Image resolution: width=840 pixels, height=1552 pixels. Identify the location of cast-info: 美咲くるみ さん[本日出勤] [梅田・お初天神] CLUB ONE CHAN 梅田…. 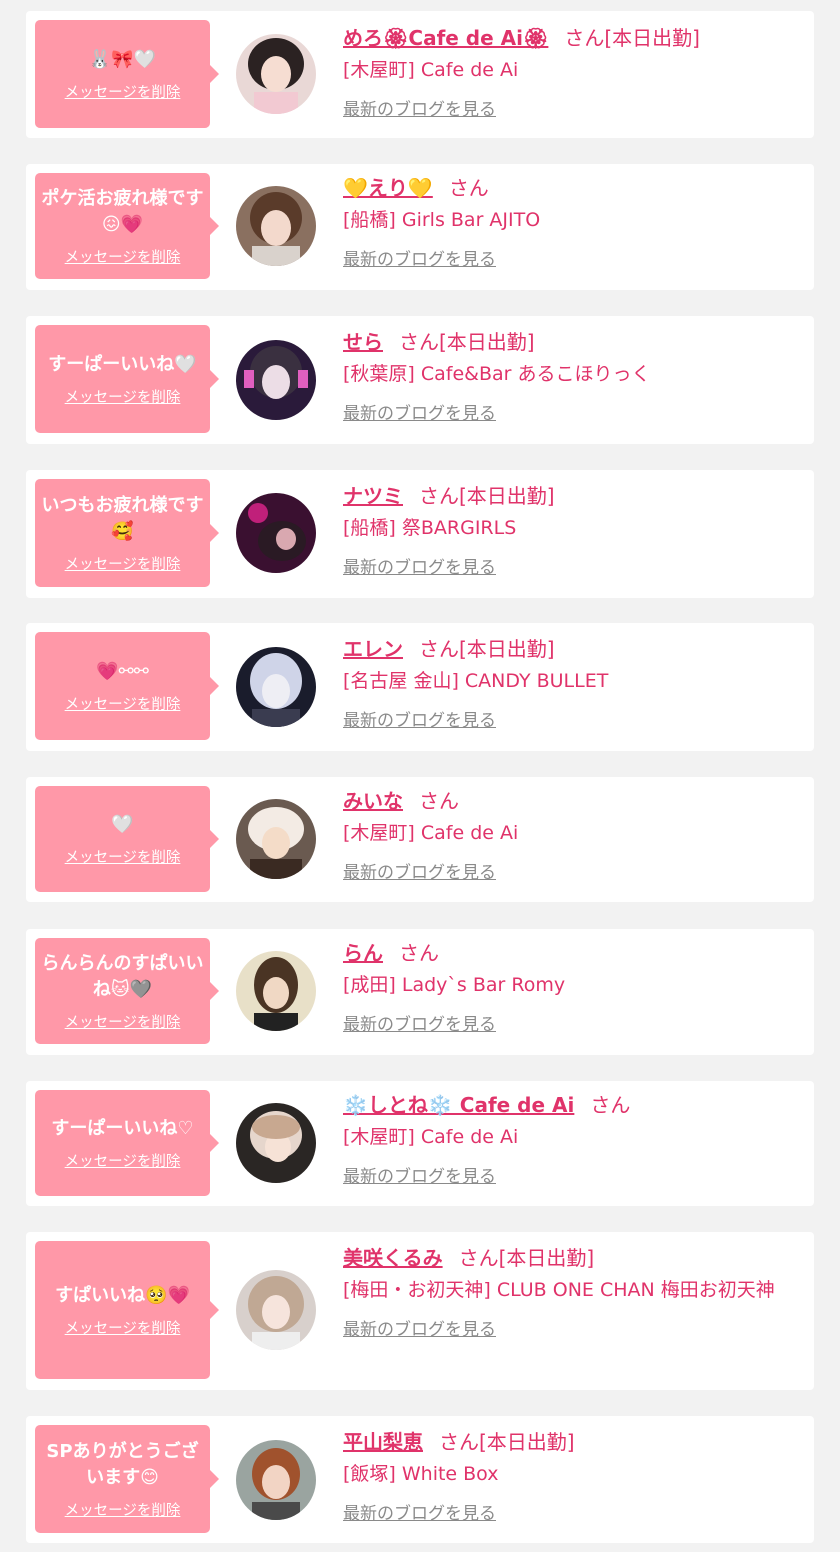
(571, 1291).